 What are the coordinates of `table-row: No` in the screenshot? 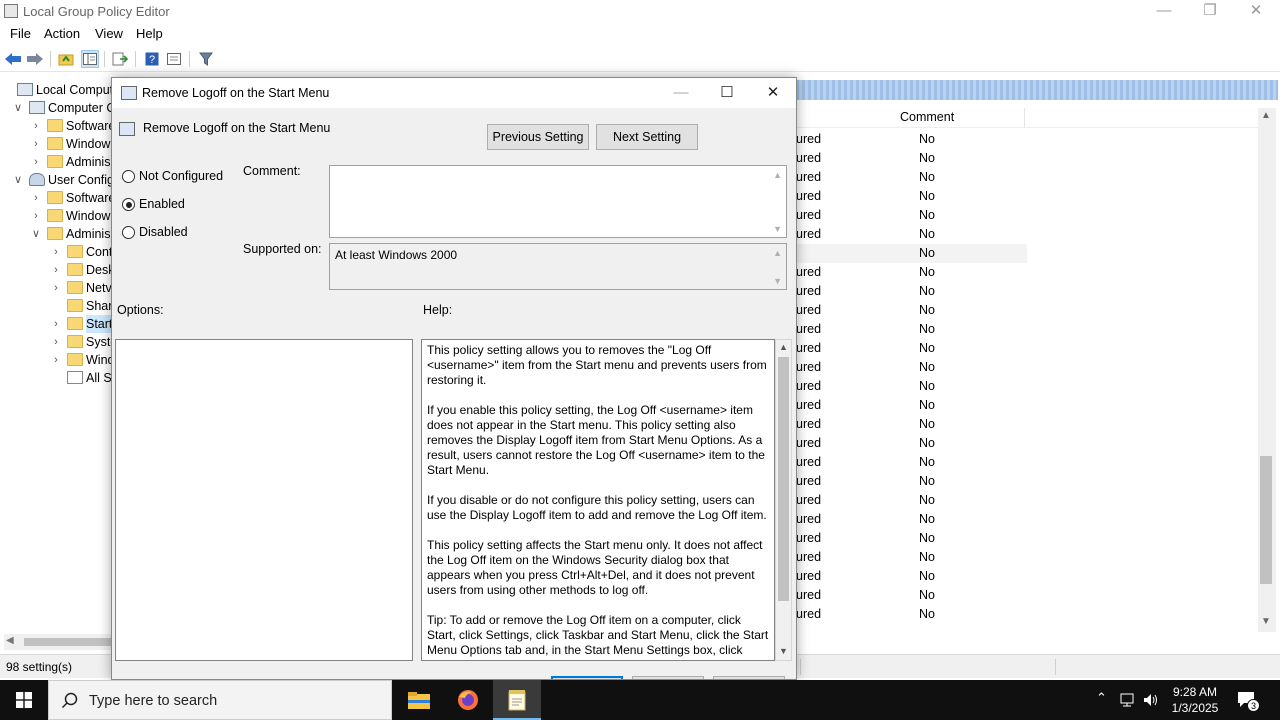 It's located at (911, 253).